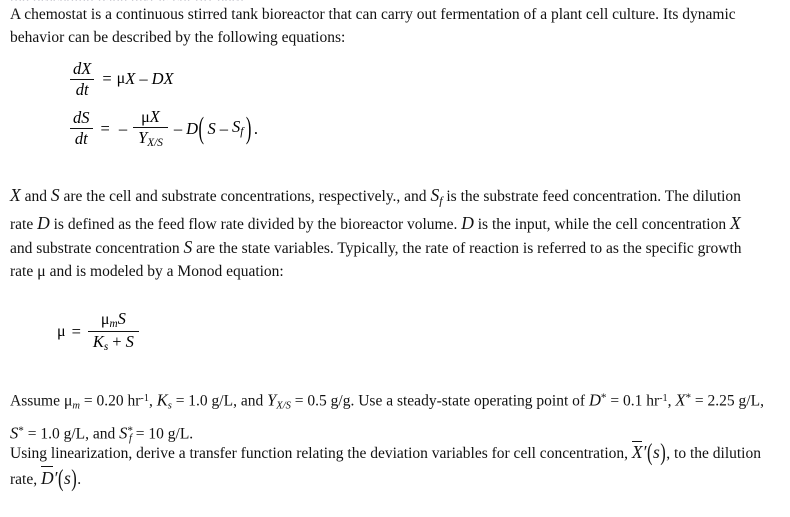  Describe the element at coordinates (143, 138) in the screenshot. I see `variable-y: Y` at that location.